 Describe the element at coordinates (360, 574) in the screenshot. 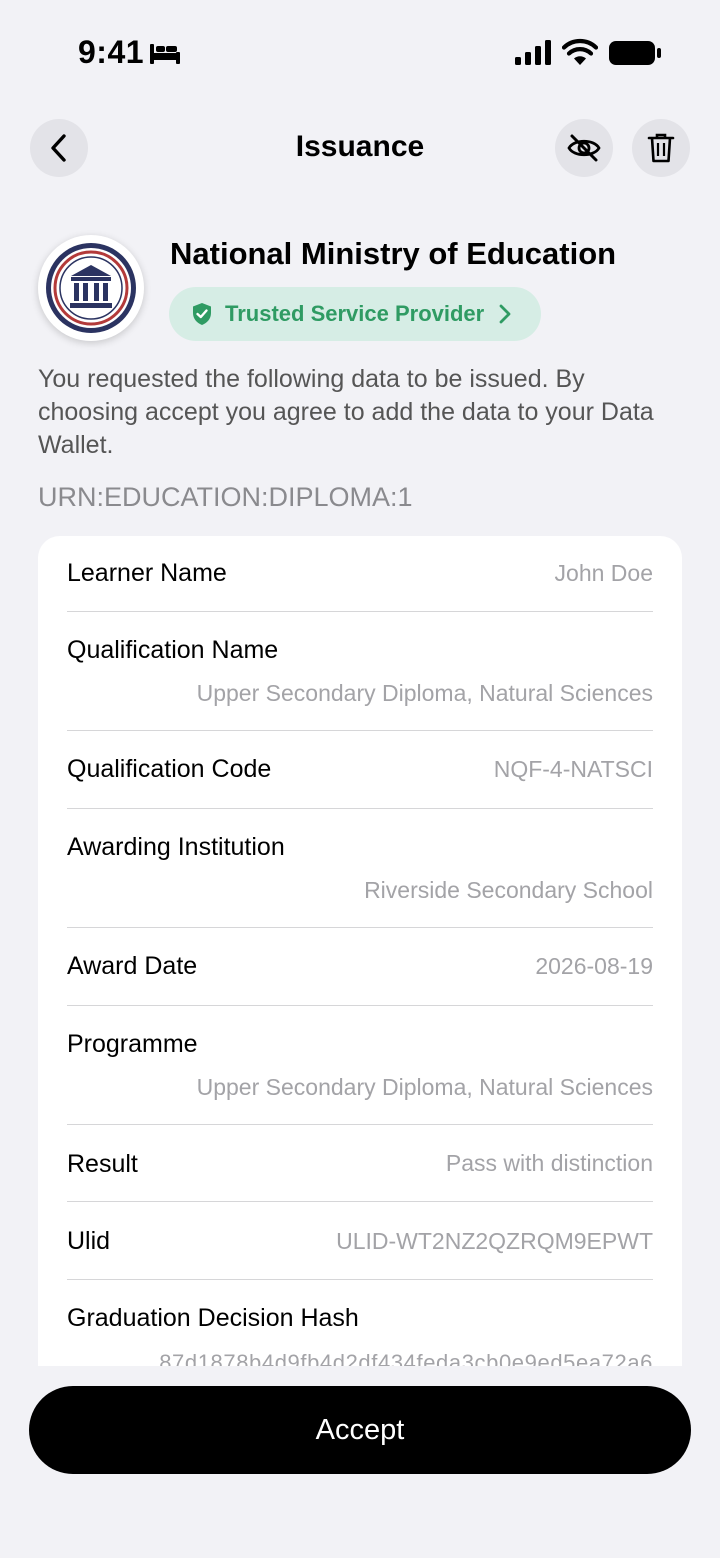

I see `field-row-learner-name: Learner Name John Doe` at that location.